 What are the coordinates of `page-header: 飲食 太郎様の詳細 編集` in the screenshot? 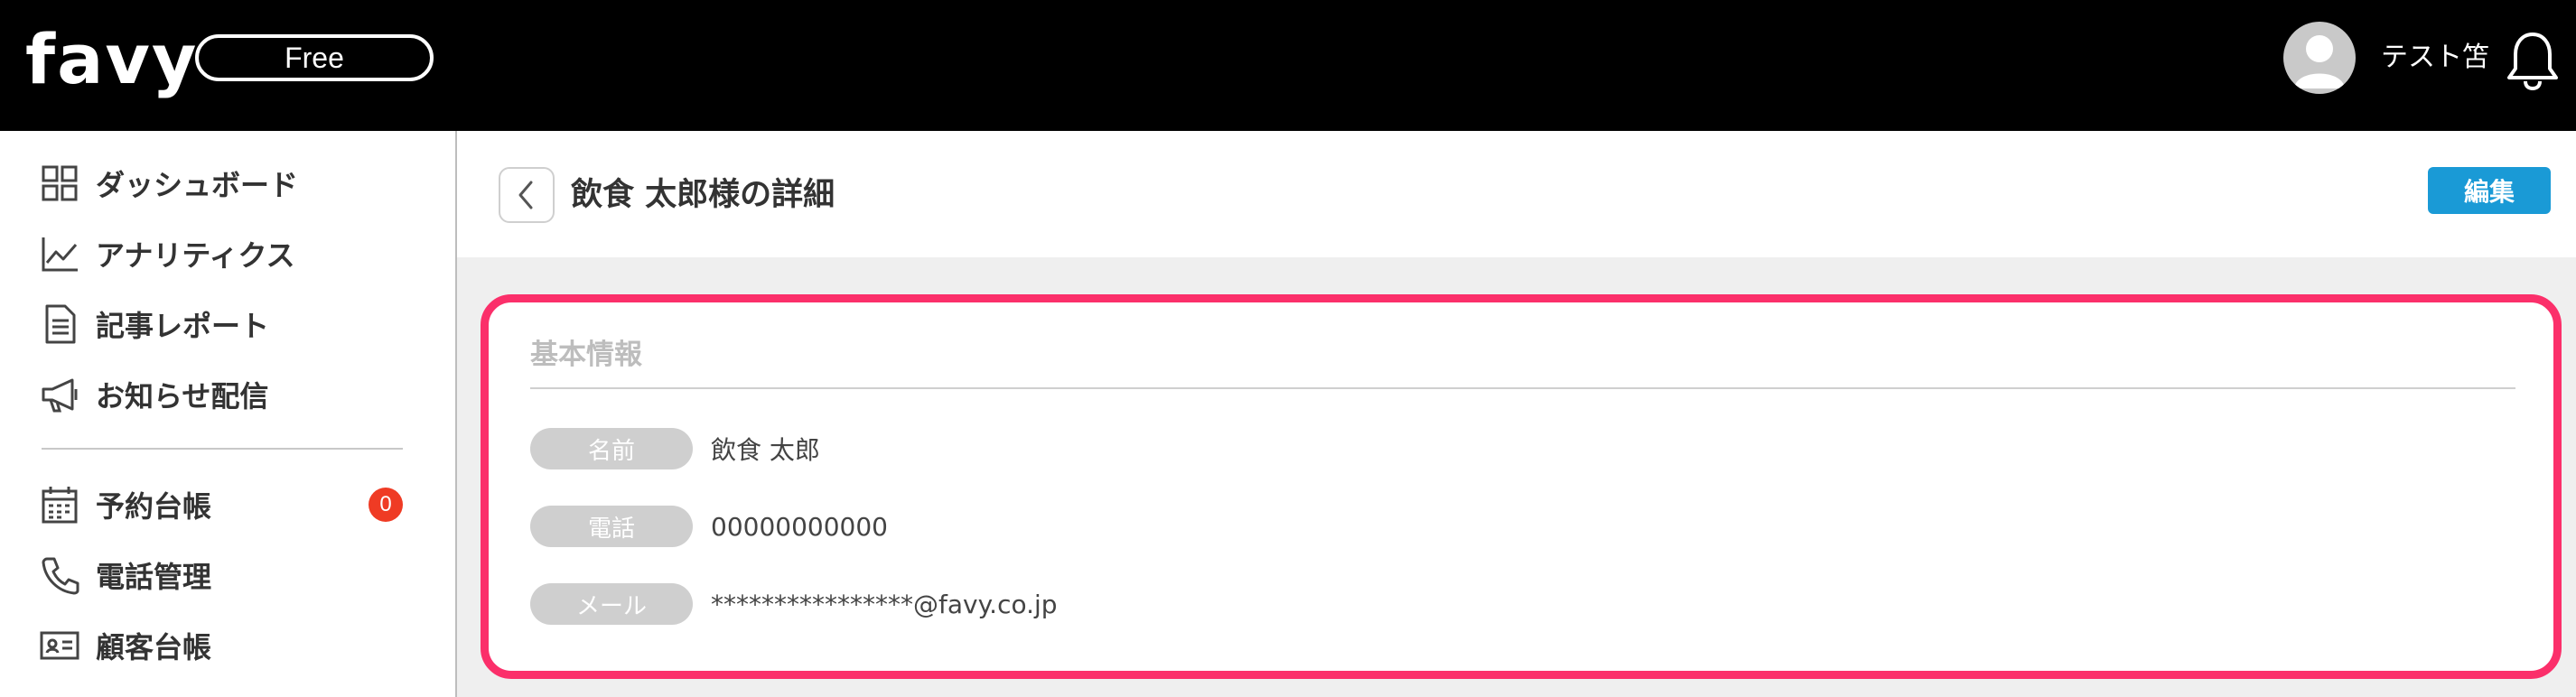 It's located at (1516, 194).